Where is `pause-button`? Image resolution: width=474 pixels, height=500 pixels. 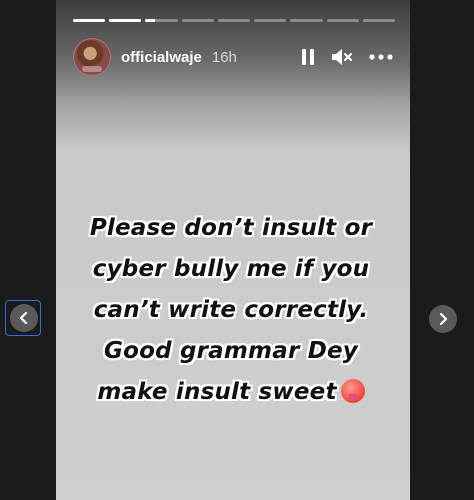
pause-button is located at coordinates (308, 57).